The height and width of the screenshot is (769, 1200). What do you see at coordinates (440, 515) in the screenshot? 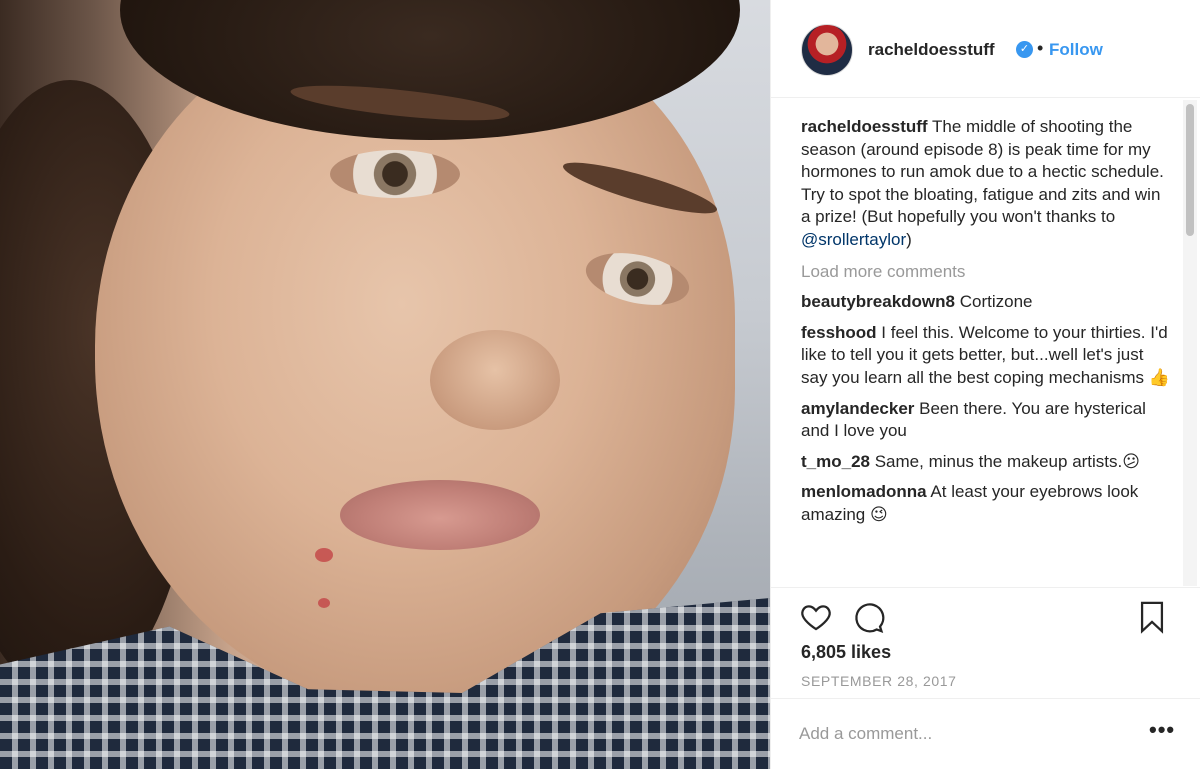
I see `photo-lips` at bounding box center [440, 515].